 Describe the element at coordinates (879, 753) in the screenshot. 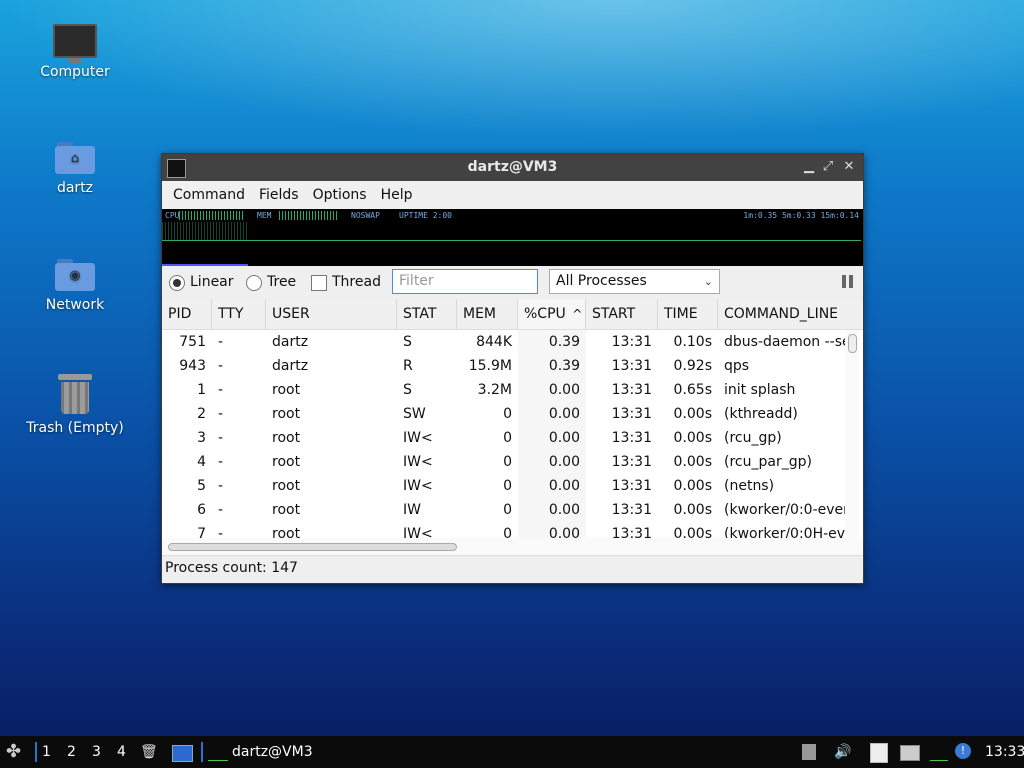

I see `notes-icon` at that location.